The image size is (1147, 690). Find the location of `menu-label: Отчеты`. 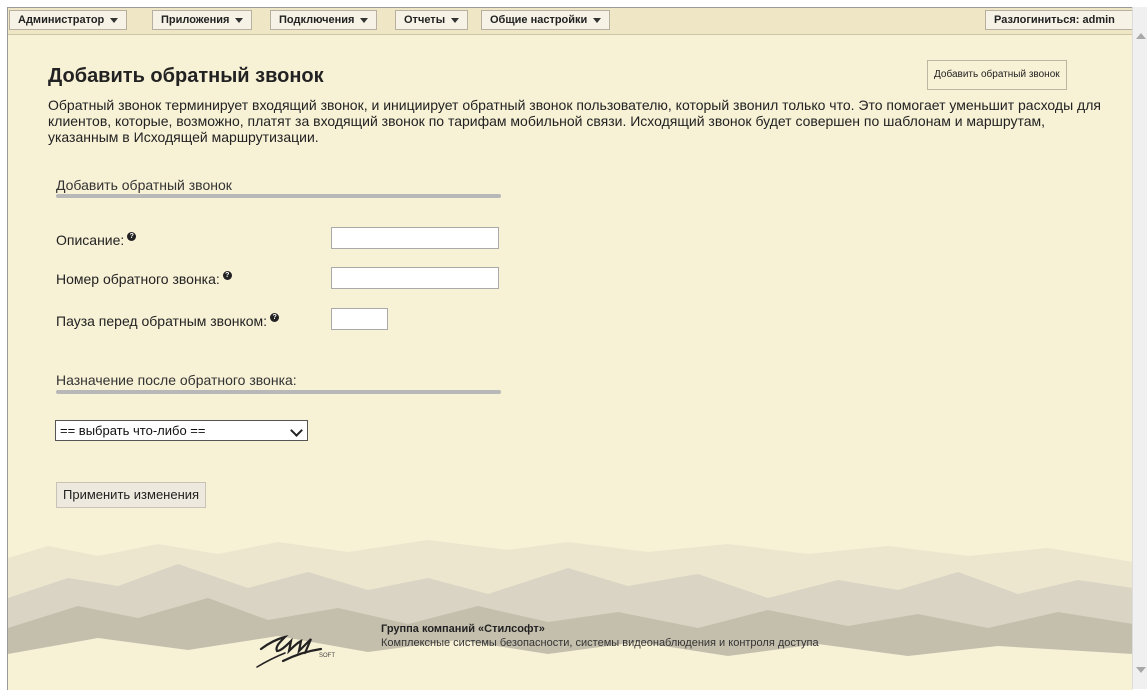

menu-label: Отчеты is located at coordinates (425, 20).